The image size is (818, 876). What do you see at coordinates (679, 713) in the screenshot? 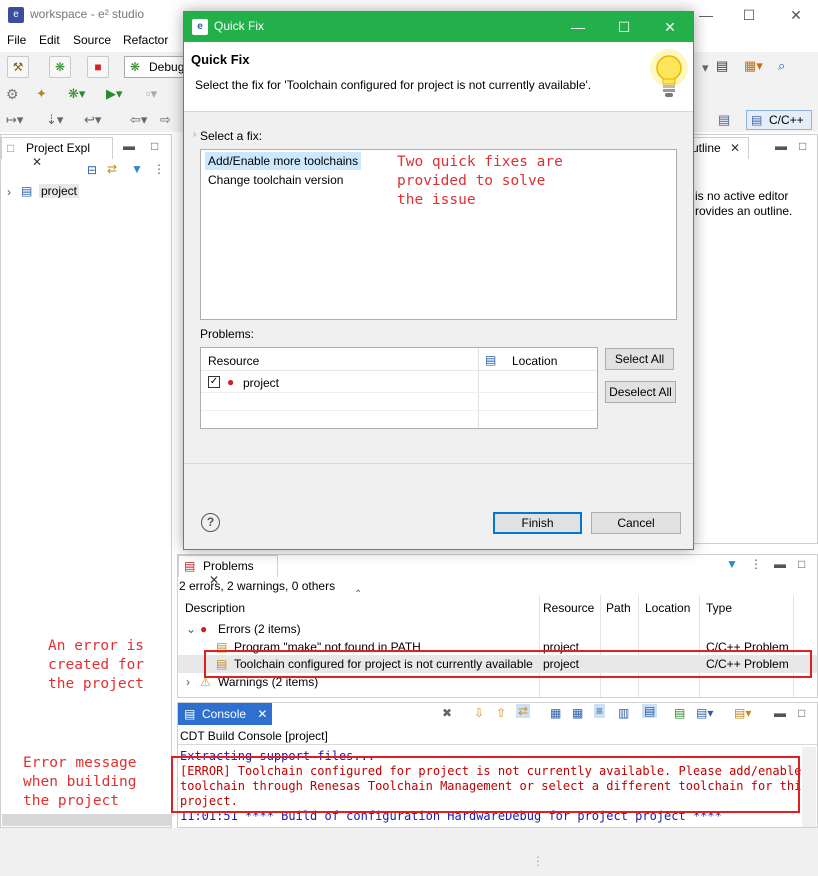
I see `new-console-icon: ▤` at bounding box center [679, 713].